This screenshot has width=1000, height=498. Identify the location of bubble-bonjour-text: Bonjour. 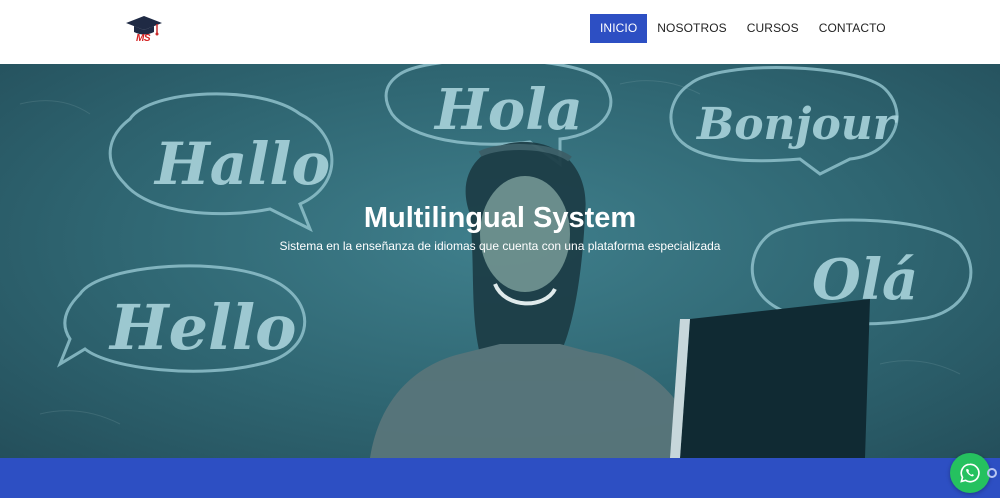
(797, 124).